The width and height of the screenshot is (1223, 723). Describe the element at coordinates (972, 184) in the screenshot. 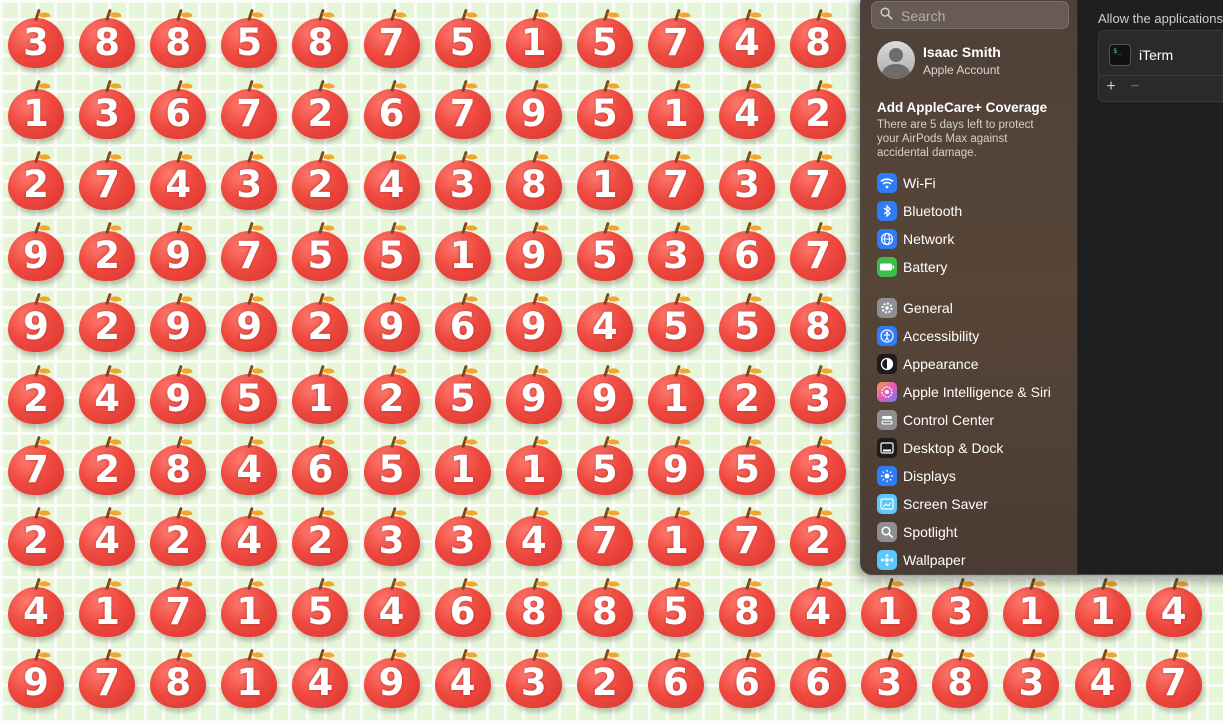

I see `sidebar-item-wi-fi: Wi-Fi` at that location.